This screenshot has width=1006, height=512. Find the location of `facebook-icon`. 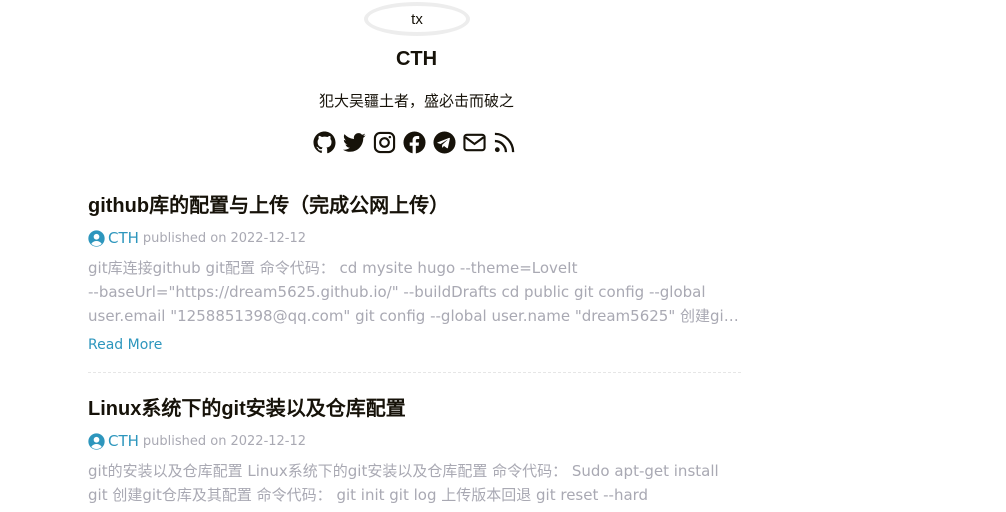

facebook-icon is located at coordinates (414, 142).